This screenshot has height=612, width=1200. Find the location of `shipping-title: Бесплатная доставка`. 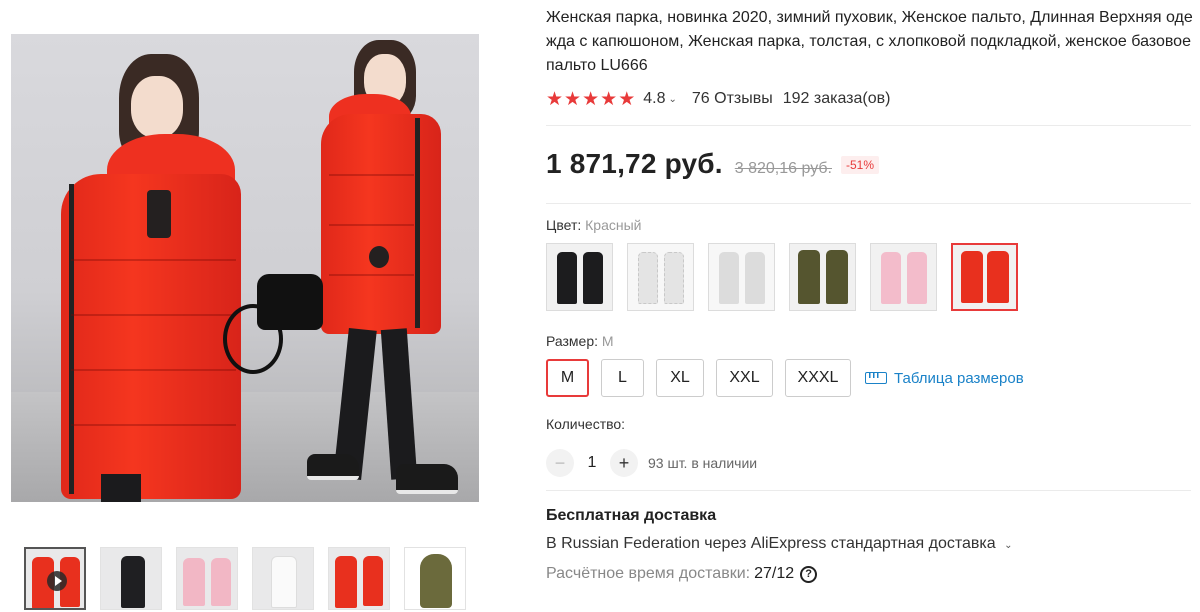

shipping-title: Бесплатная доставка is located at coordinates (631, 515).